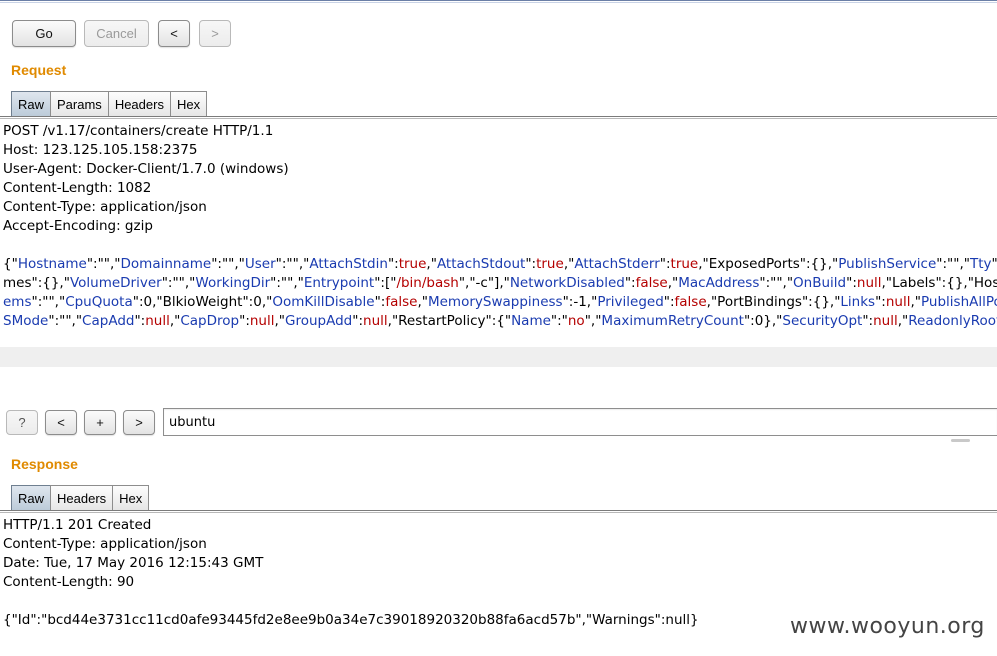  Describe the element at coordinates (348, 264) in the screenshot. I see `json-key: AttachStdin` at that location.